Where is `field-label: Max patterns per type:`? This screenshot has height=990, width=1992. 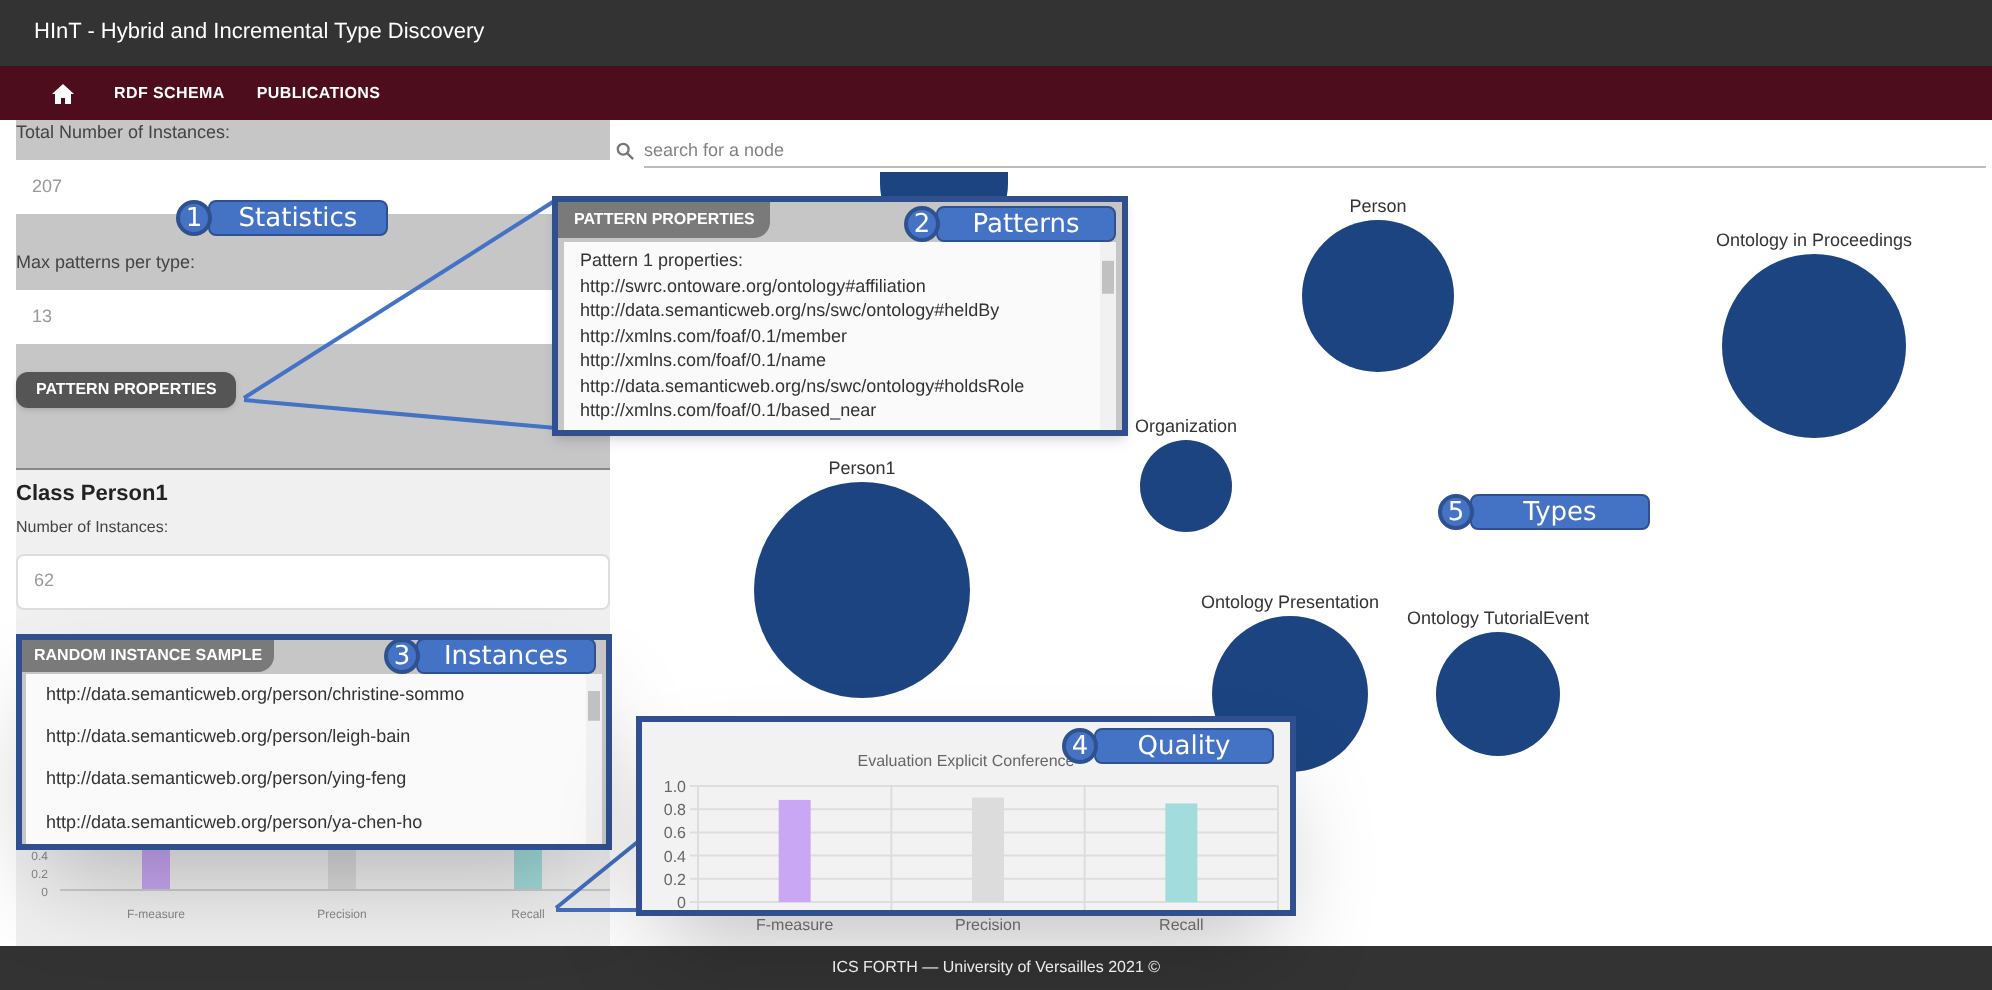
field-label: Max patterns per type: is located at coordinates (106, 262).